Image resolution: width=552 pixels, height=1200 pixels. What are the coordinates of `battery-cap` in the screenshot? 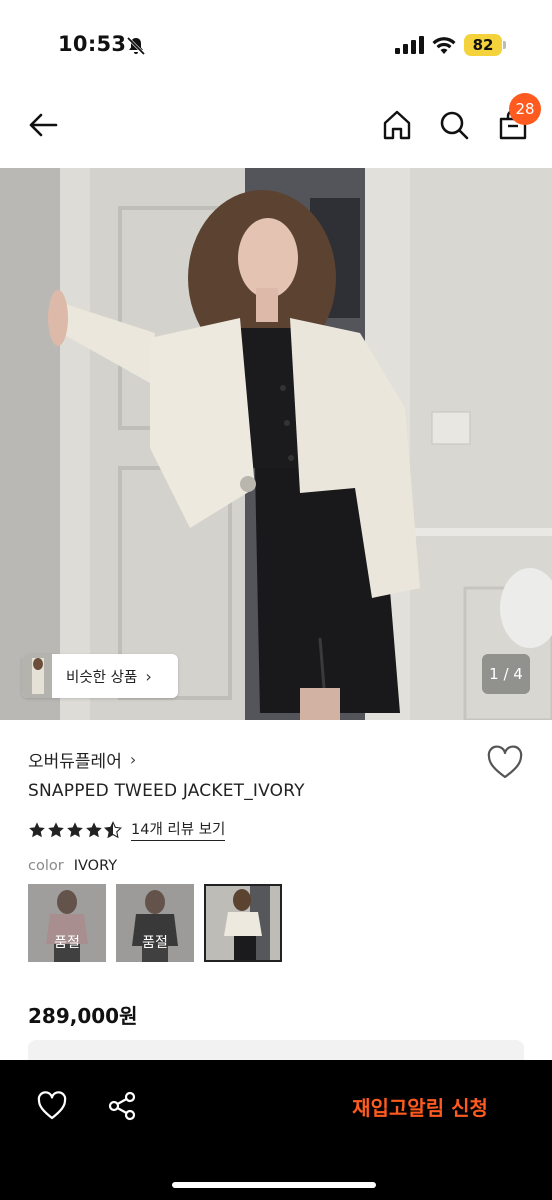 It's located at (504, 45).